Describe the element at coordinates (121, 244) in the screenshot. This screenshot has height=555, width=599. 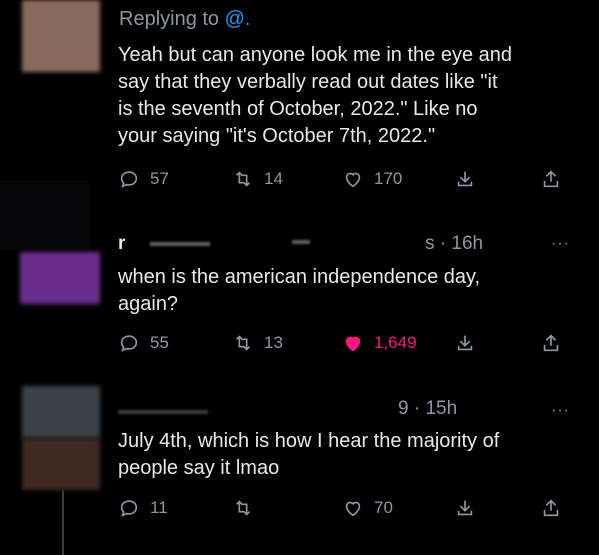
I see `author-name: r` at that location.